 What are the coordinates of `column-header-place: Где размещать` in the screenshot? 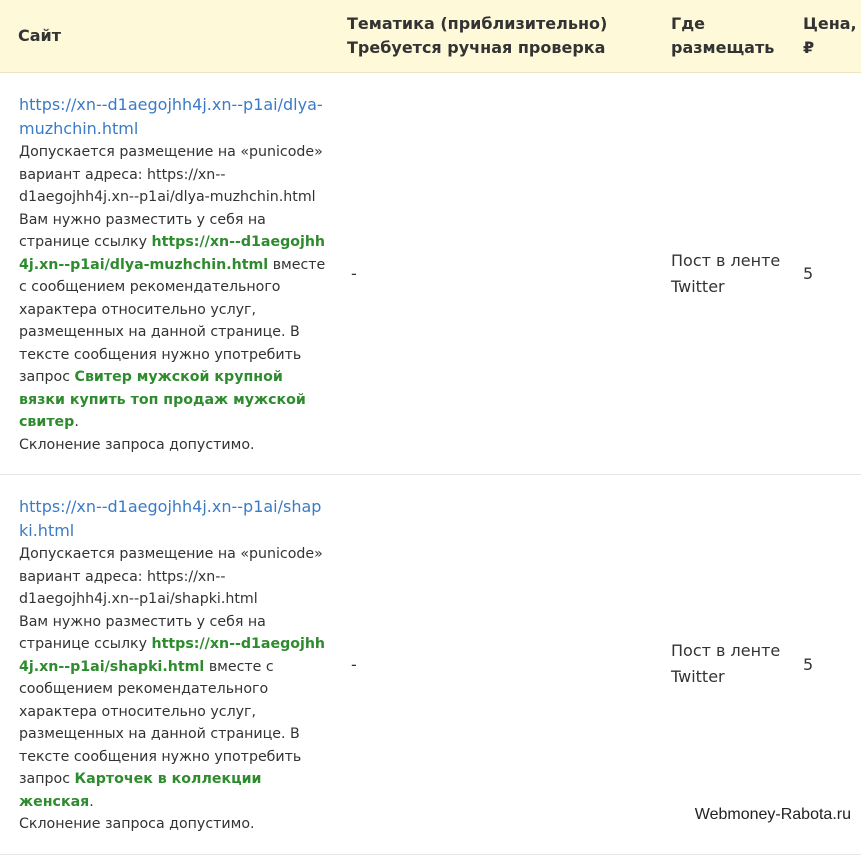 It's located at (727, 36).